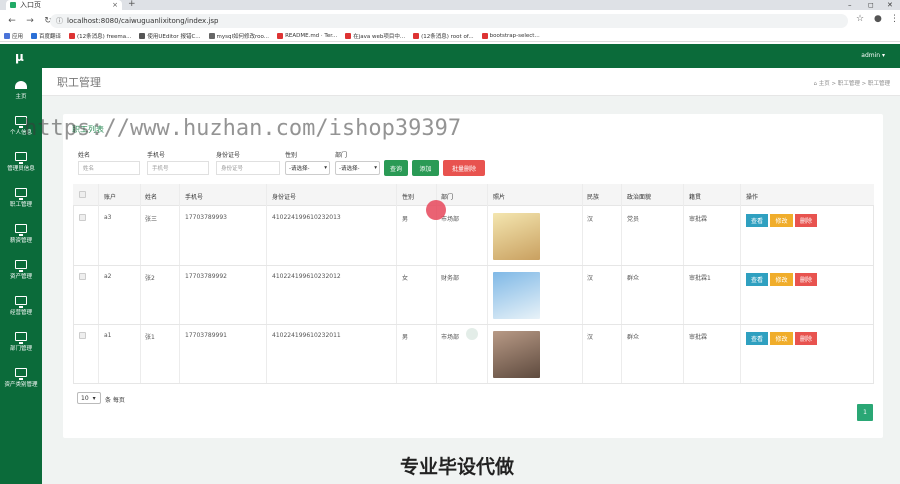 The image size is (900, 484). Describe the element at coordinates (878, 19) in the screenshot. I see `profile-icon: ●` at that location.